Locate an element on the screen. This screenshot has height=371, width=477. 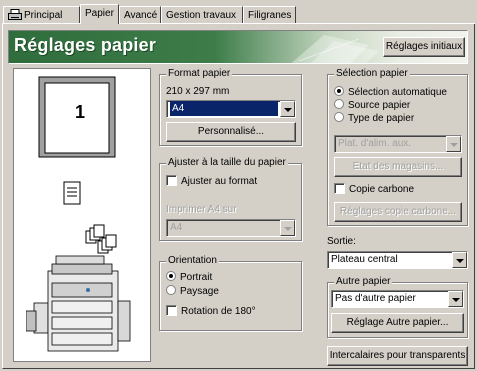
page-title: Réglages papier is located at coordinates (85, 45).